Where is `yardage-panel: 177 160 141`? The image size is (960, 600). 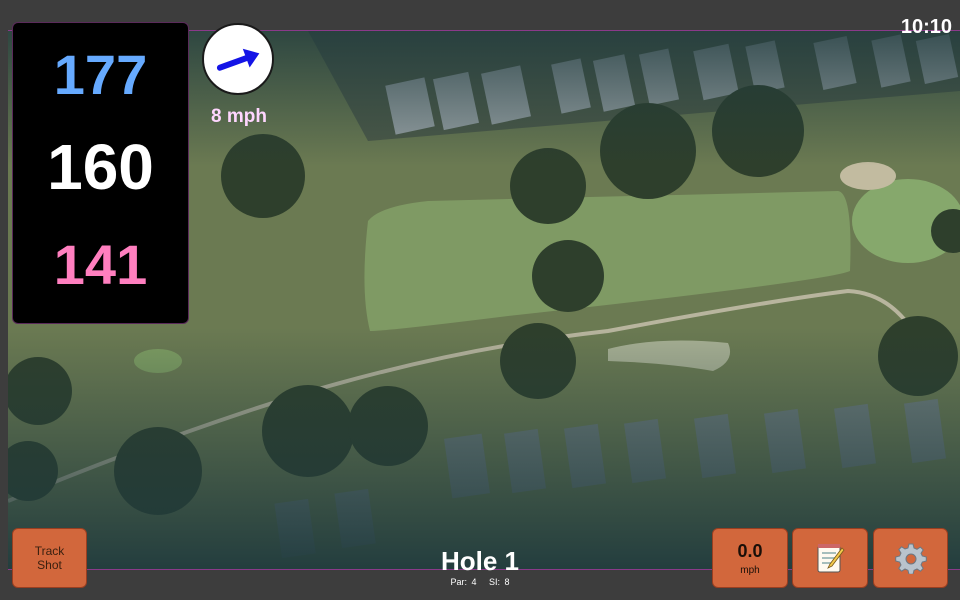
yardage-panel: 177 160 141 is located at coordinates (100, 173).